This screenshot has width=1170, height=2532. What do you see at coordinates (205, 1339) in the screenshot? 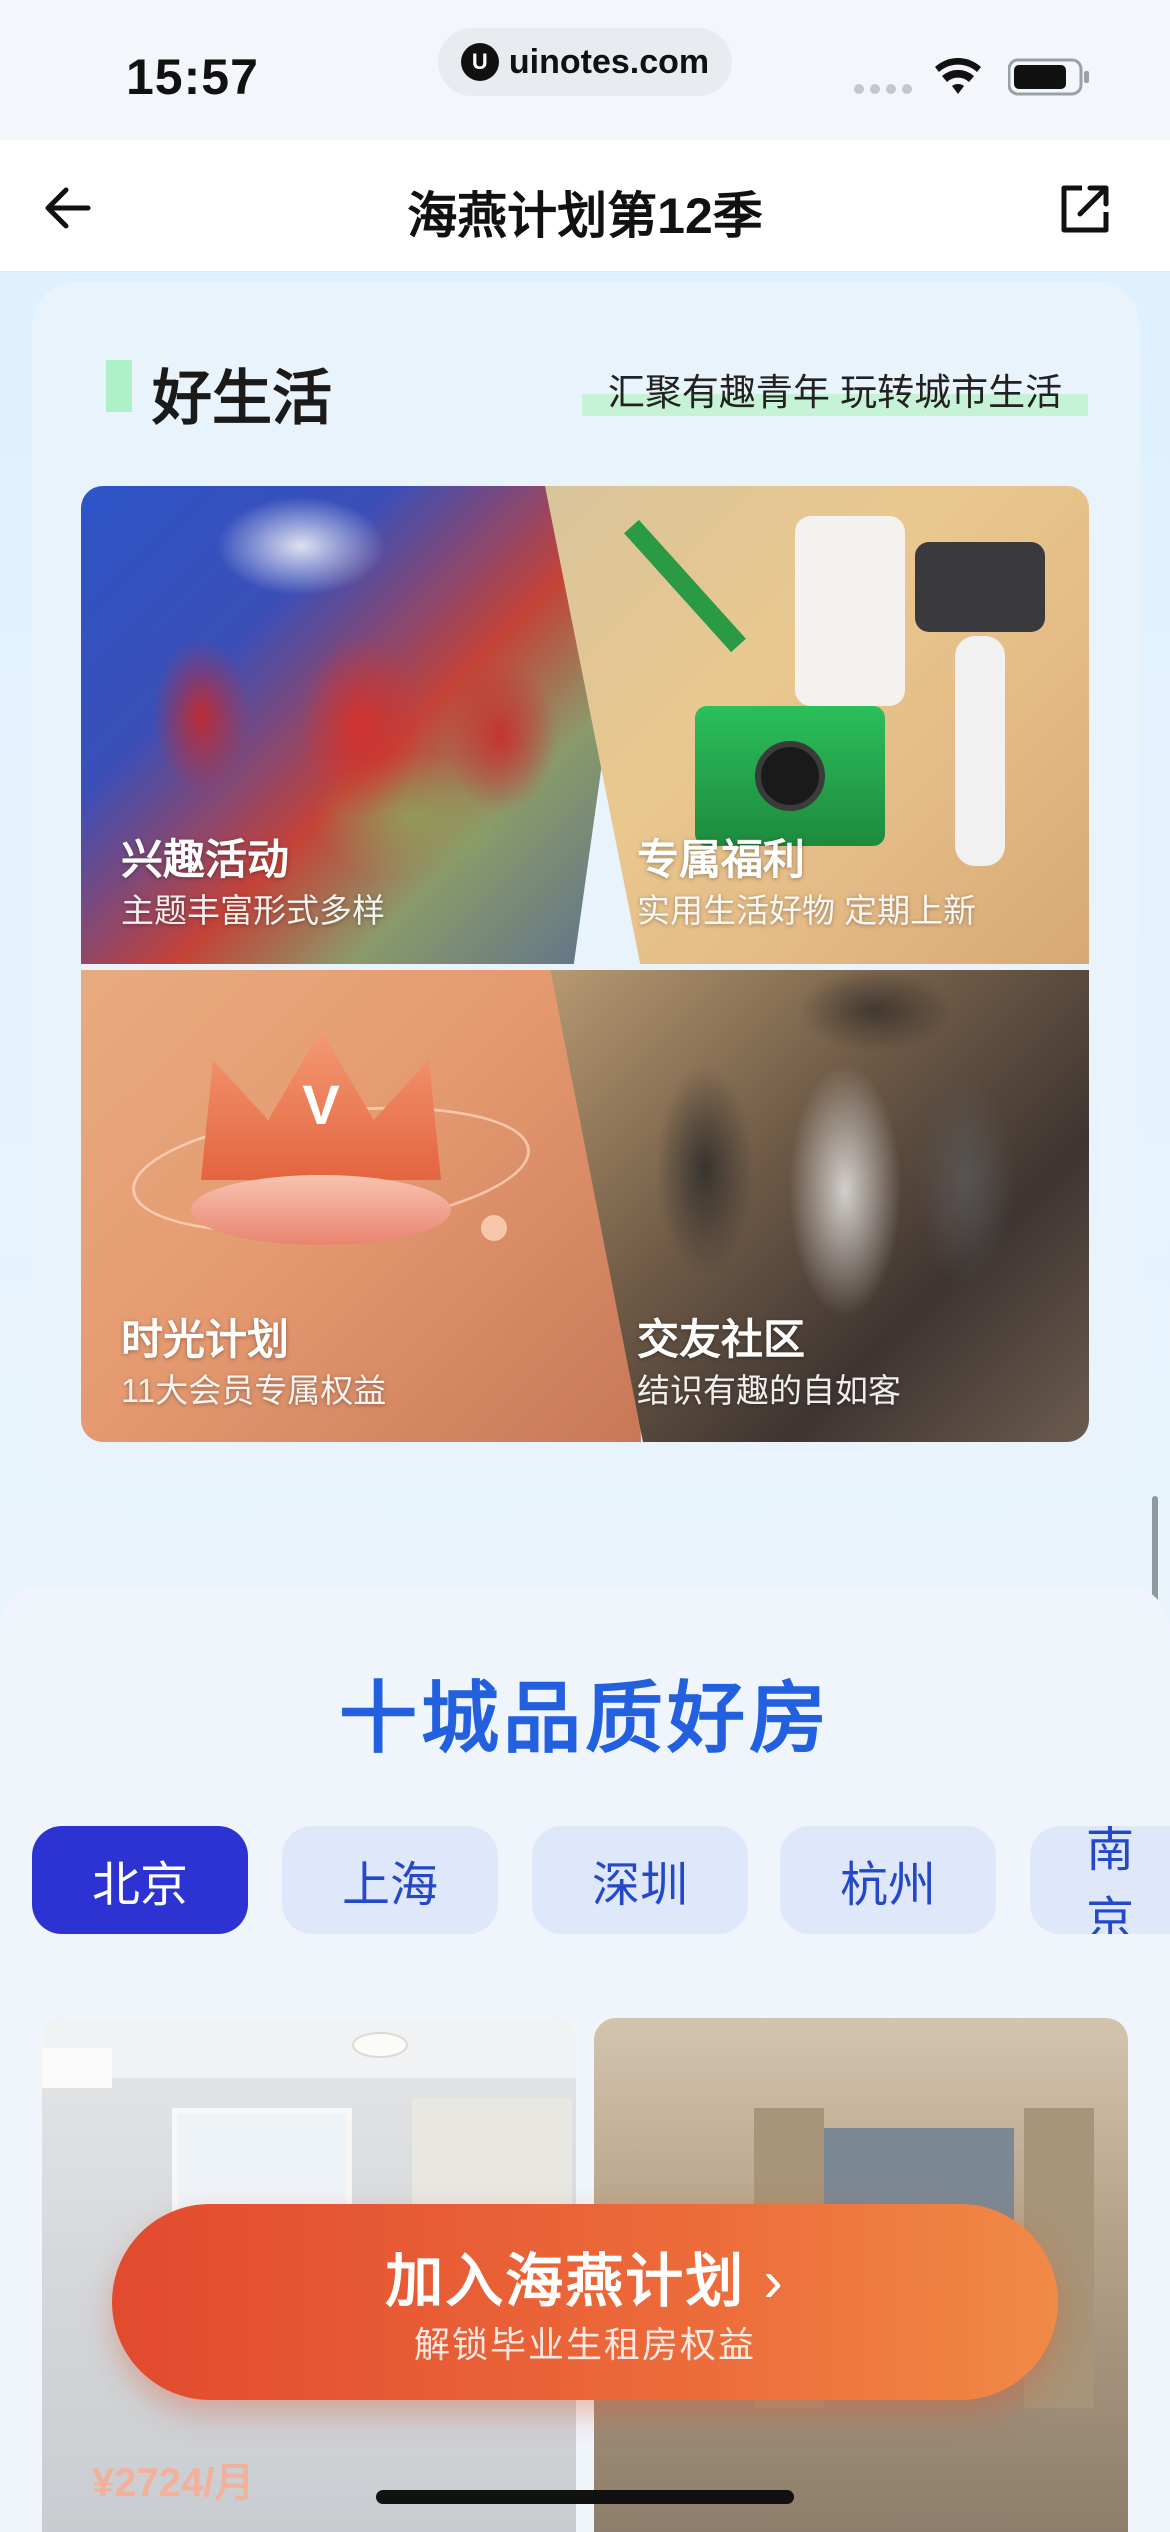
I see `tile-title: 时光计划` at bounding box center [205, 1339].